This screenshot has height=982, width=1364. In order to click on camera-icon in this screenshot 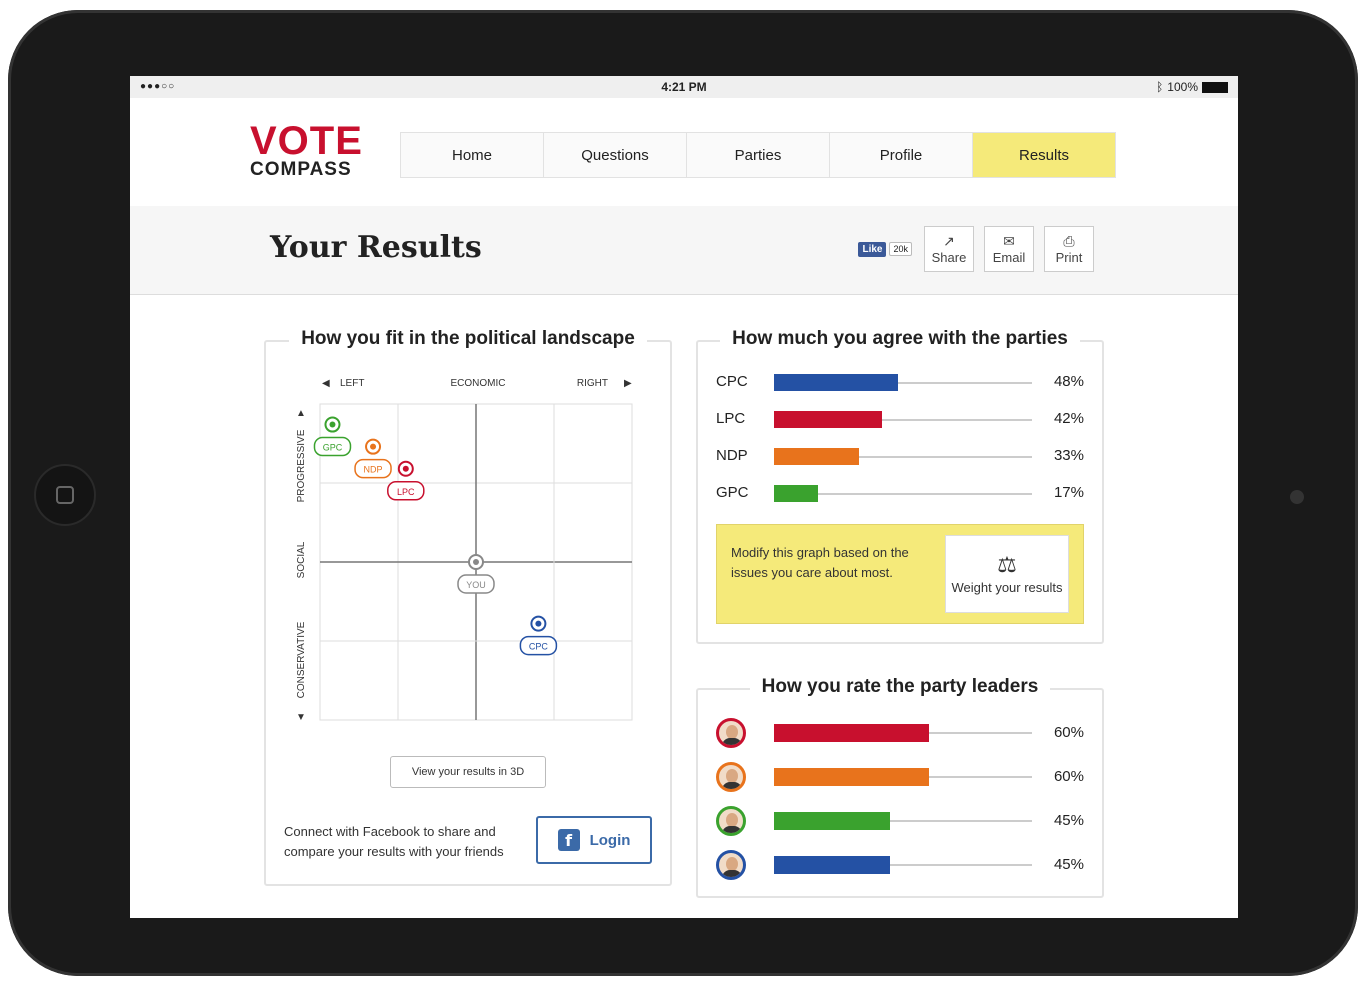, I will do `click(1297, 497)`.